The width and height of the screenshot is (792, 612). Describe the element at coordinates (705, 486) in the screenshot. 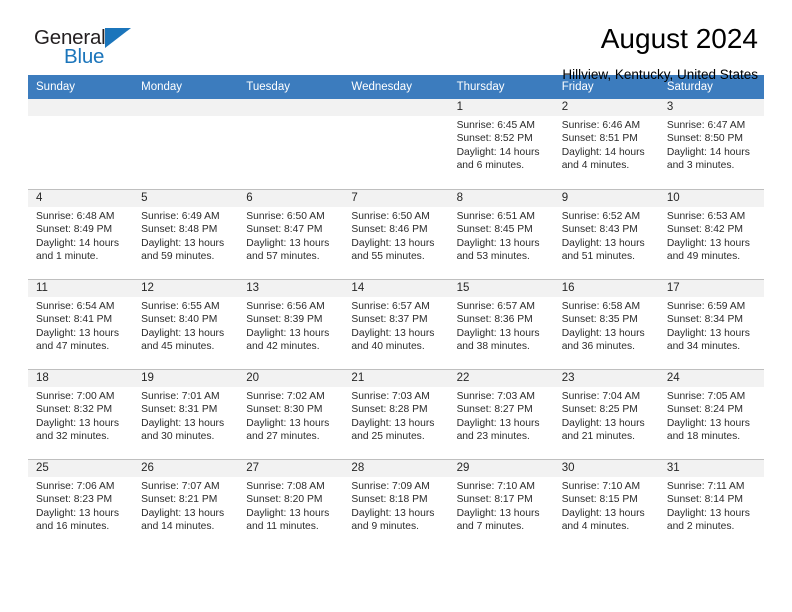

I see `sunrise-line: Sunrise: 7:11 AM` at that location.